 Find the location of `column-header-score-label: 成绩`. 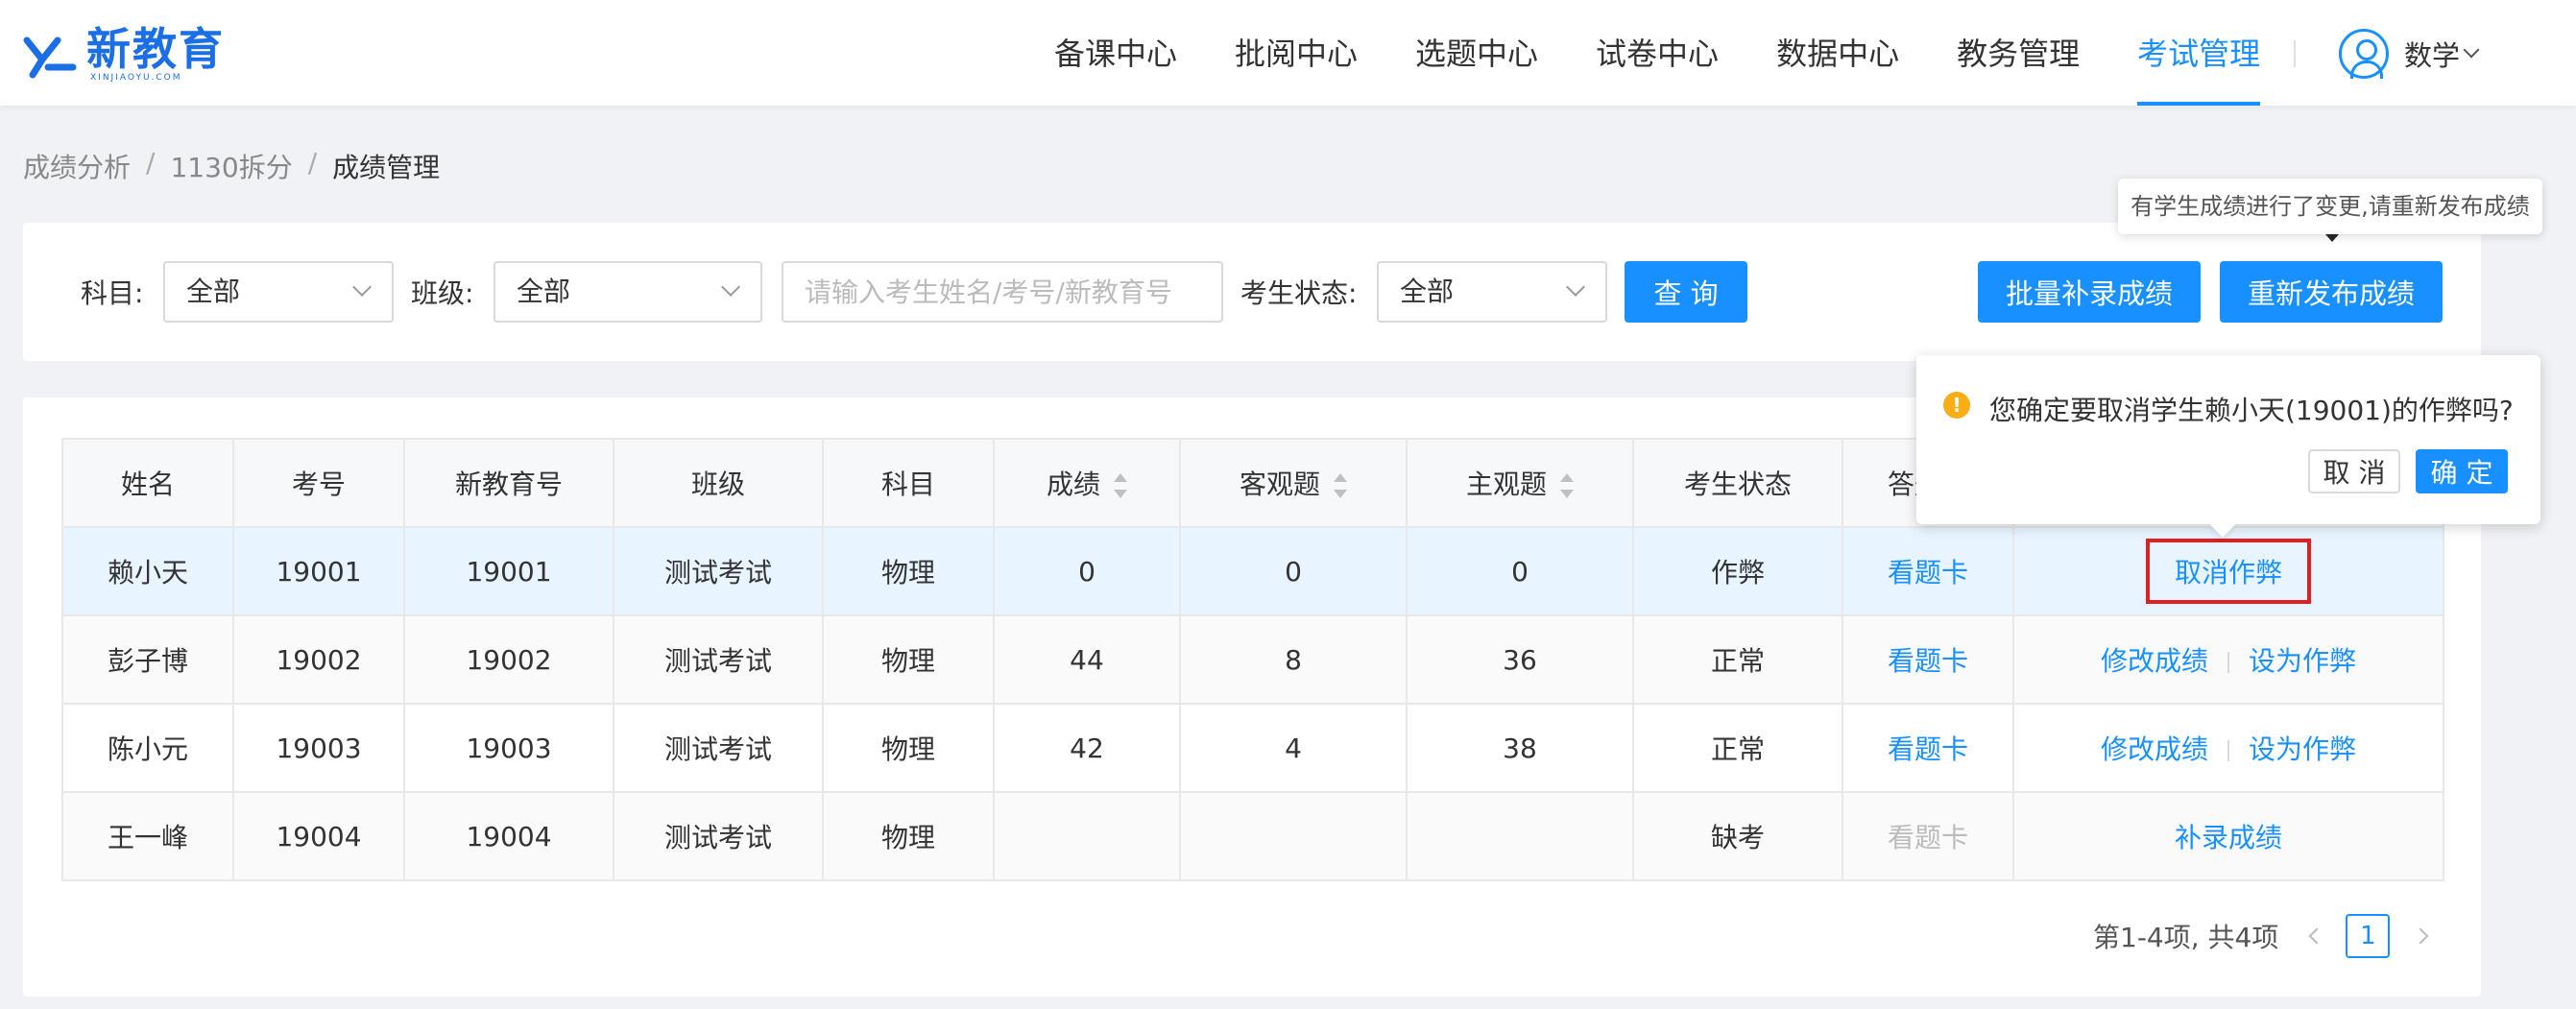

column-header-score-label: 成绩 is located at coordinates (1073, 484).